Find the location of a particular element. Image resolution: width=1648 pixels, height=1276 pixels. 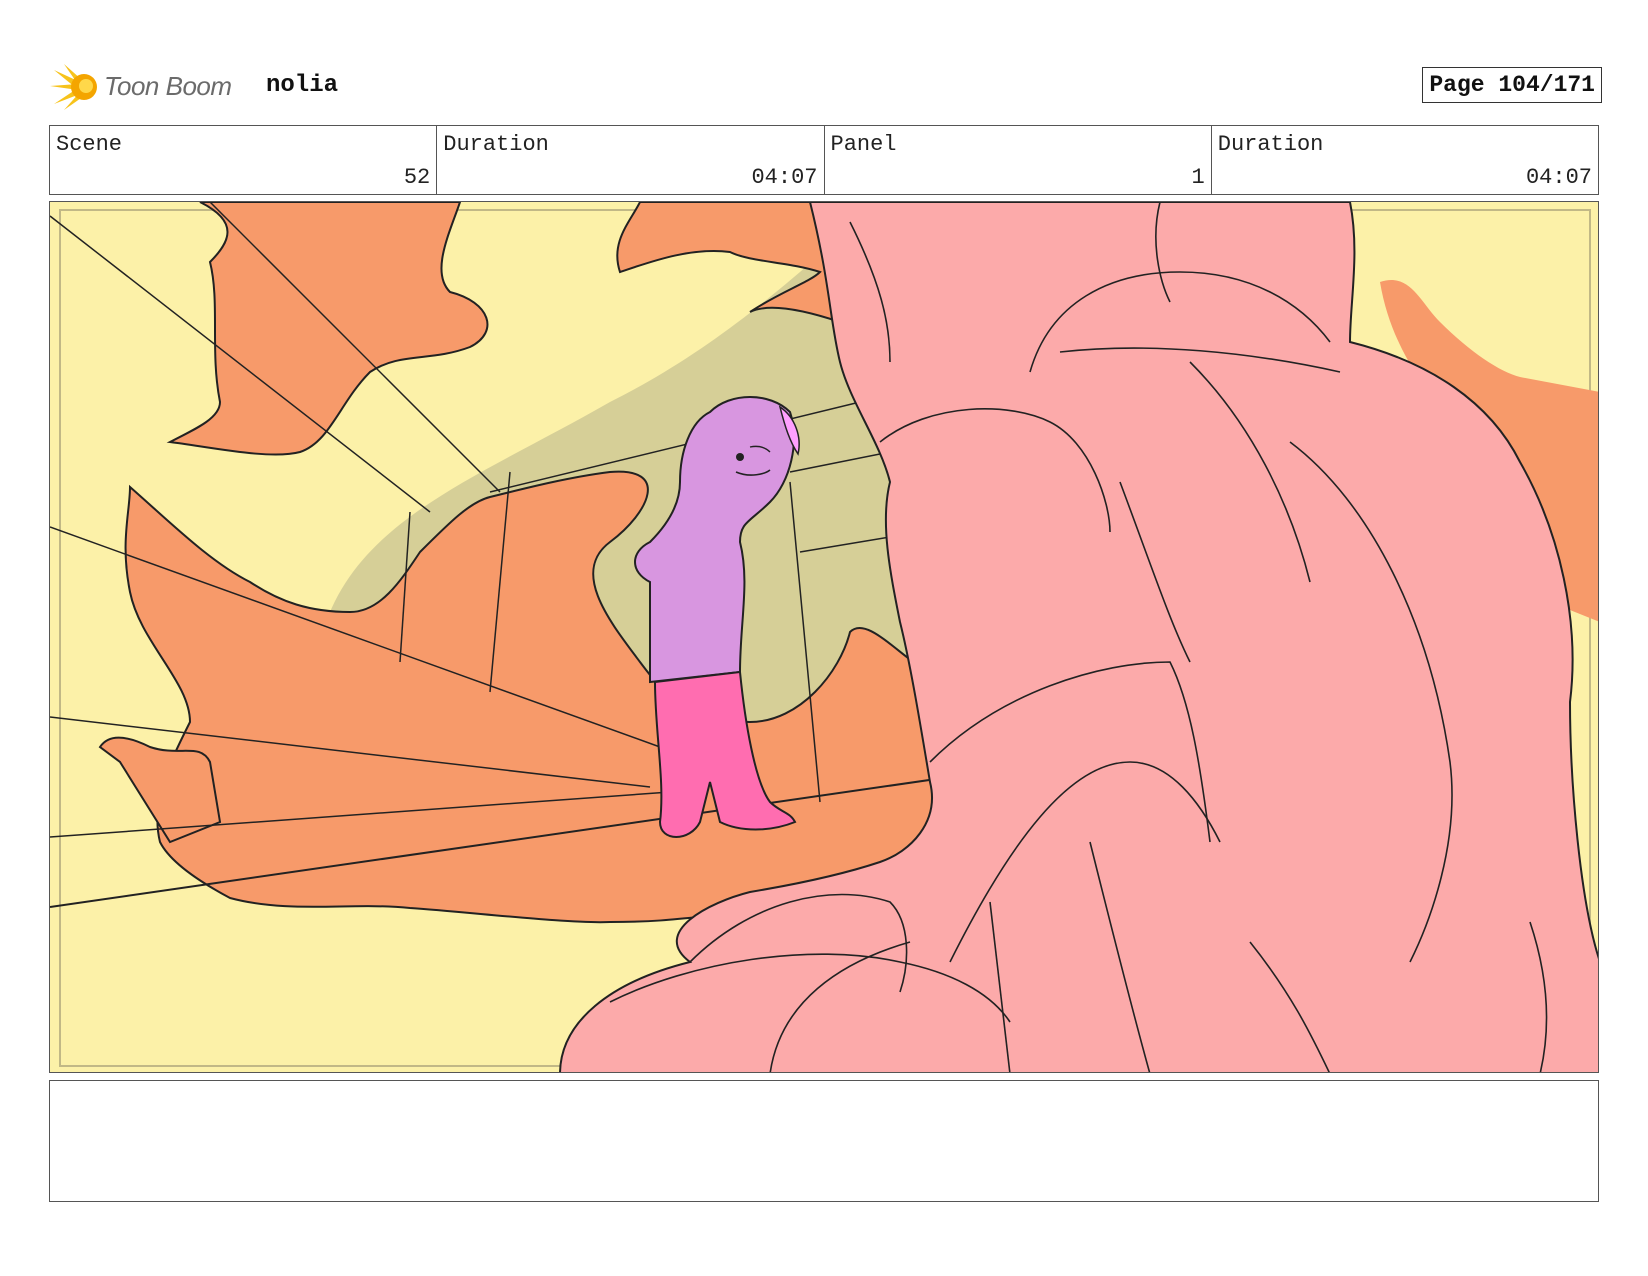

scene-duration-value: 04:07 is located at coordinates (784, 177).